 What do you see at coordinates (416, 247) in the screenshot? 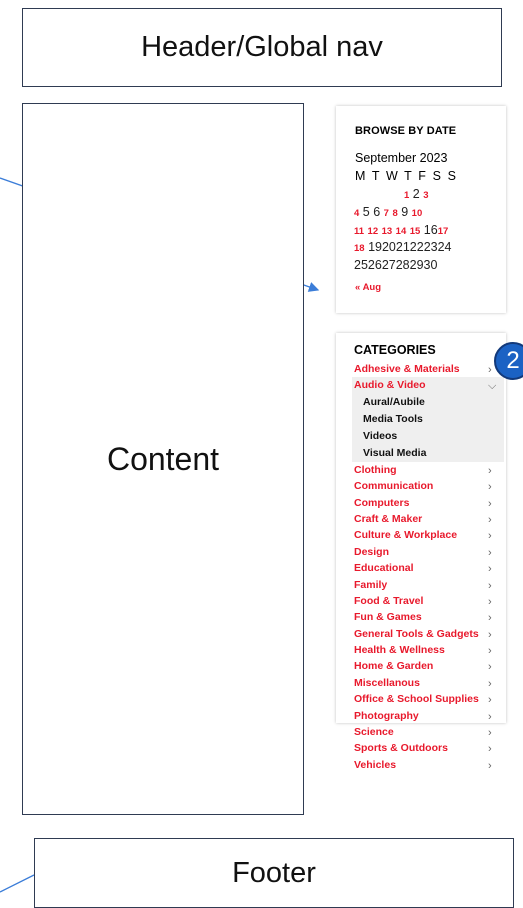
I see `calendar-day: 22` at bounding box center [416, 247].